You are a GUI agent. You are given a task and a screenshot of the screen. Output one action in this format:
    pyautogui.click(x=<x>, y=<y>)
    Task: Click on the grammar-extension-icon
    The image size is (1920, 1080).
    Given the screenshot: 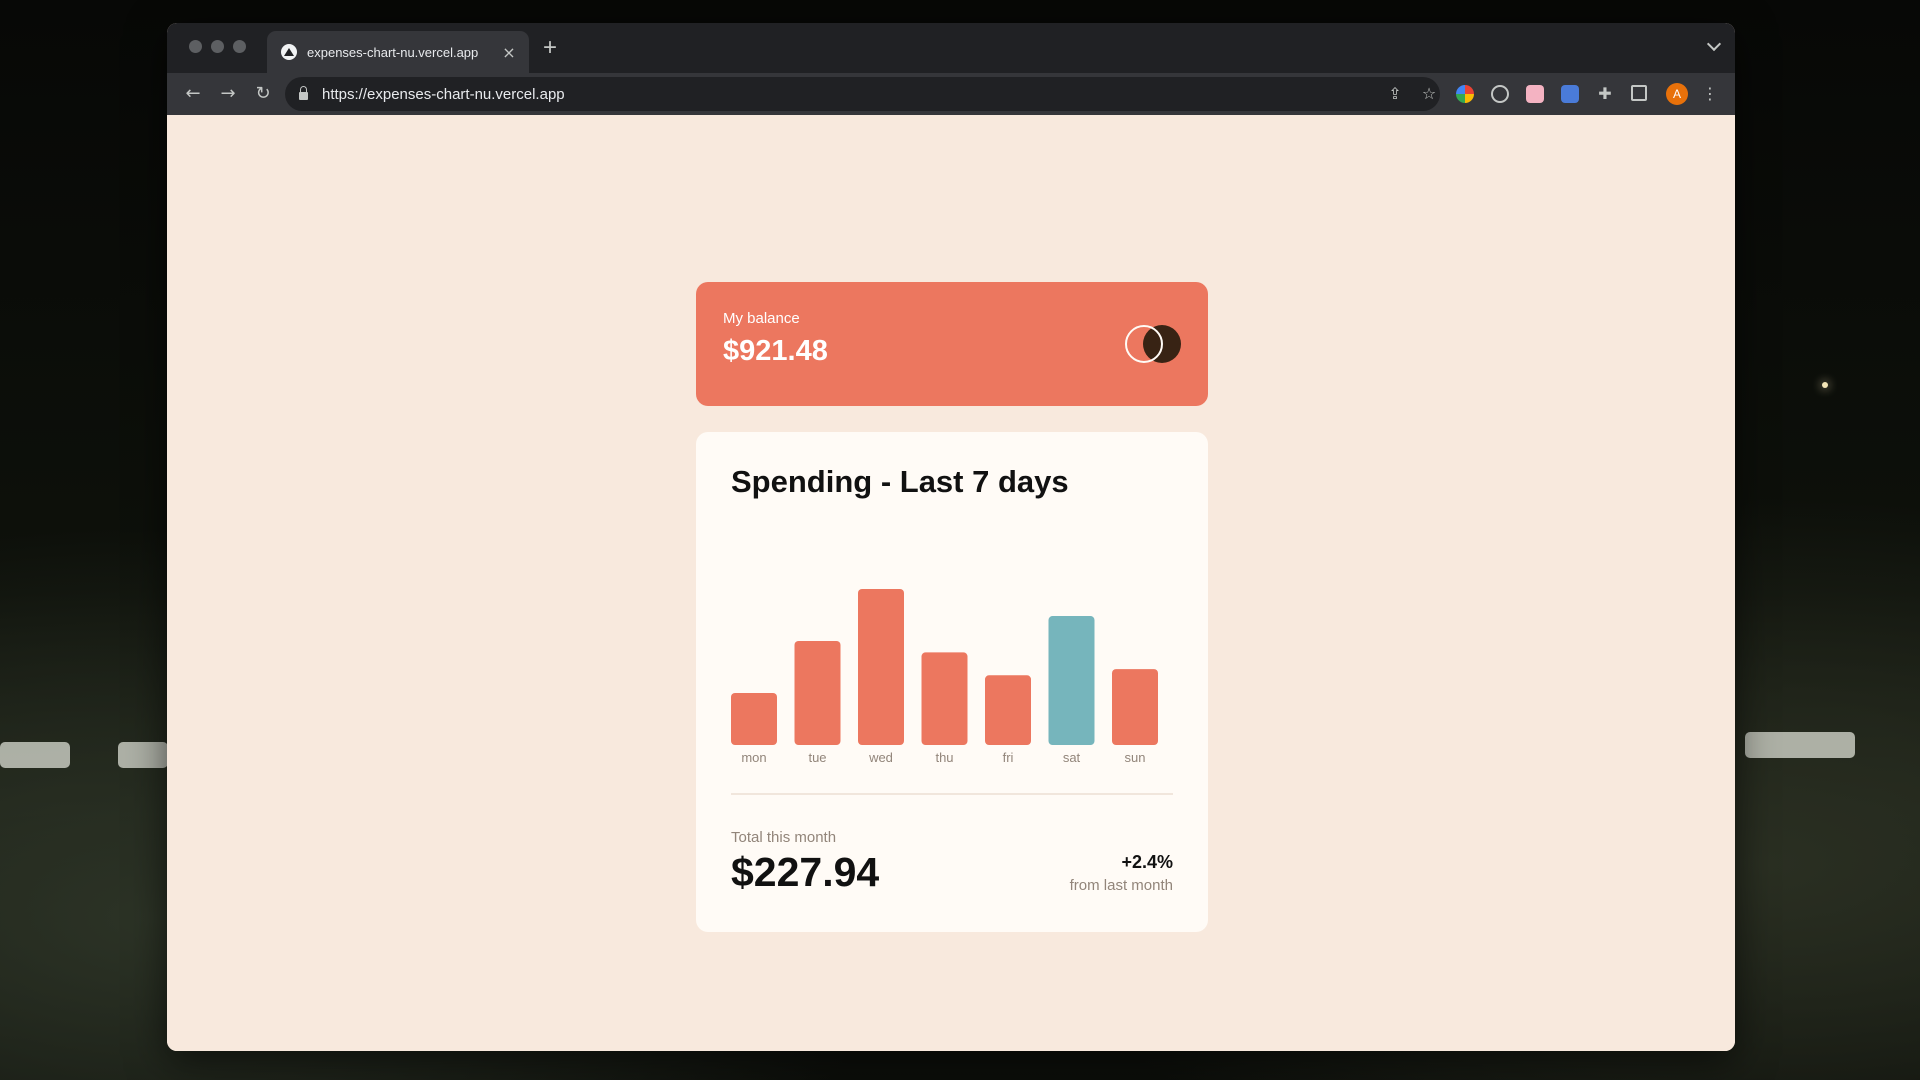 What is the action you would take?
    pyautogui.click(x=1570, y=94)
    